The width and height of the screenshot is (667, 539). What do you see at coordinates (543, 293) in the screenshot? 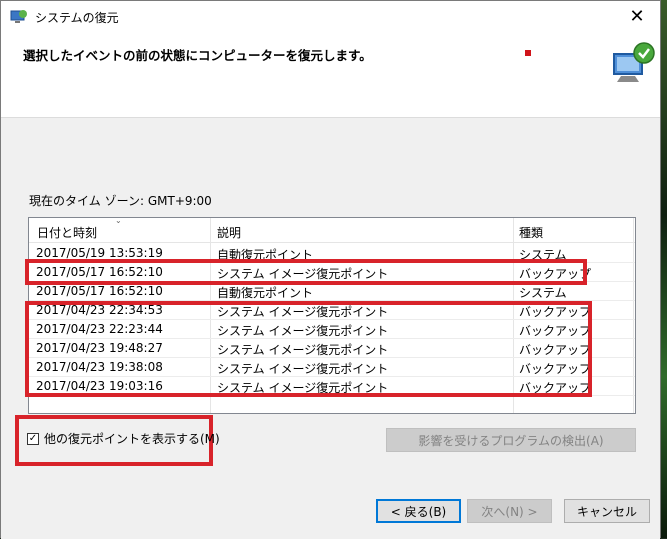
I see `row-type: システム` at bounding box center [543, 293].